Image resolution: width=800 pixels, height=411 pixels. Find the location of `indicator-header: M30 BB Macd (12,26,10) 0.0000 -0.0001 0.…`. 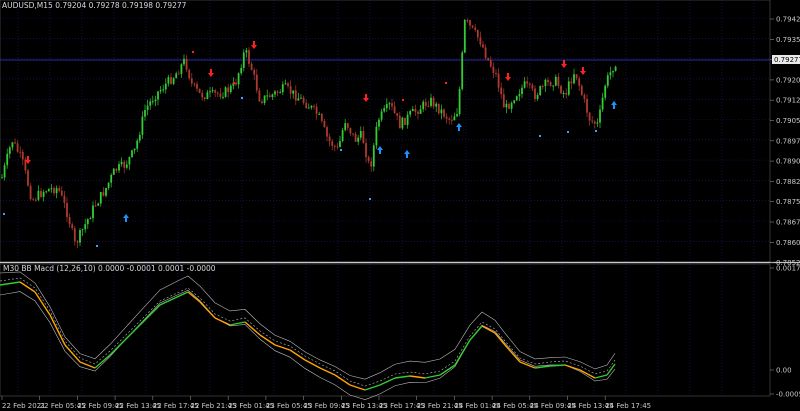

indicator-header: M30 BB Macd (12,26,10) 0.0000 -0.0001 0.… is located at coordinates (109, 268).